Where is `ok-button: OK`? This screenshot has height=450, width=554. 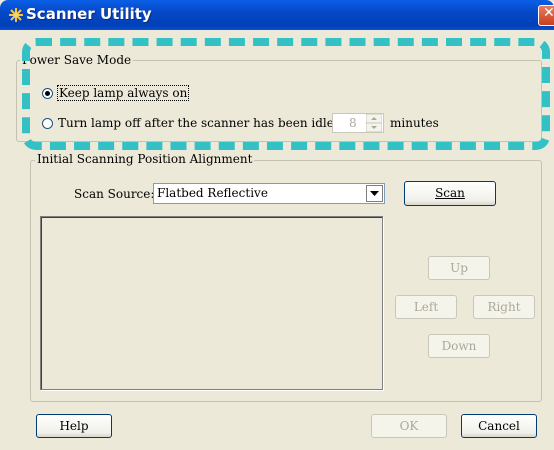 ok-button: OK is located at coordinates (409, 426).